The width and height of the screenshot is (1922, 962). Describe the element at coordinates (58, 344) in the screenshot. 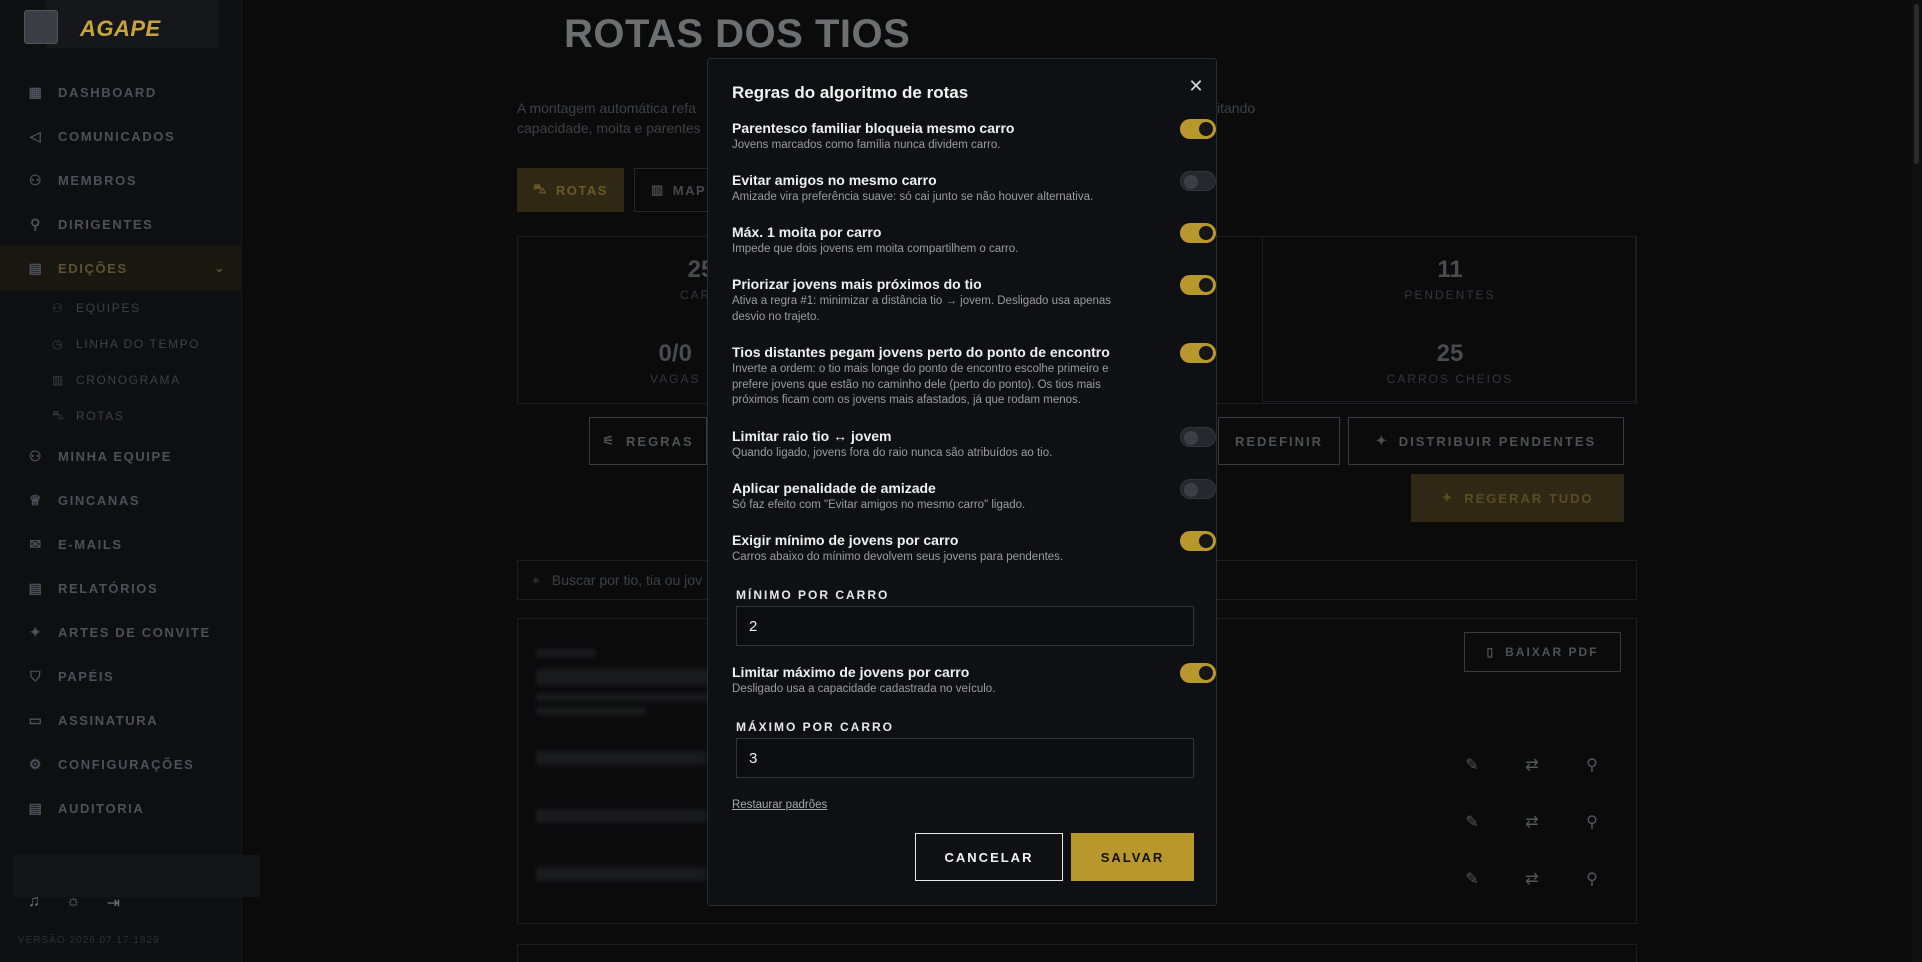

I see `history-icon: ◷` at that location.